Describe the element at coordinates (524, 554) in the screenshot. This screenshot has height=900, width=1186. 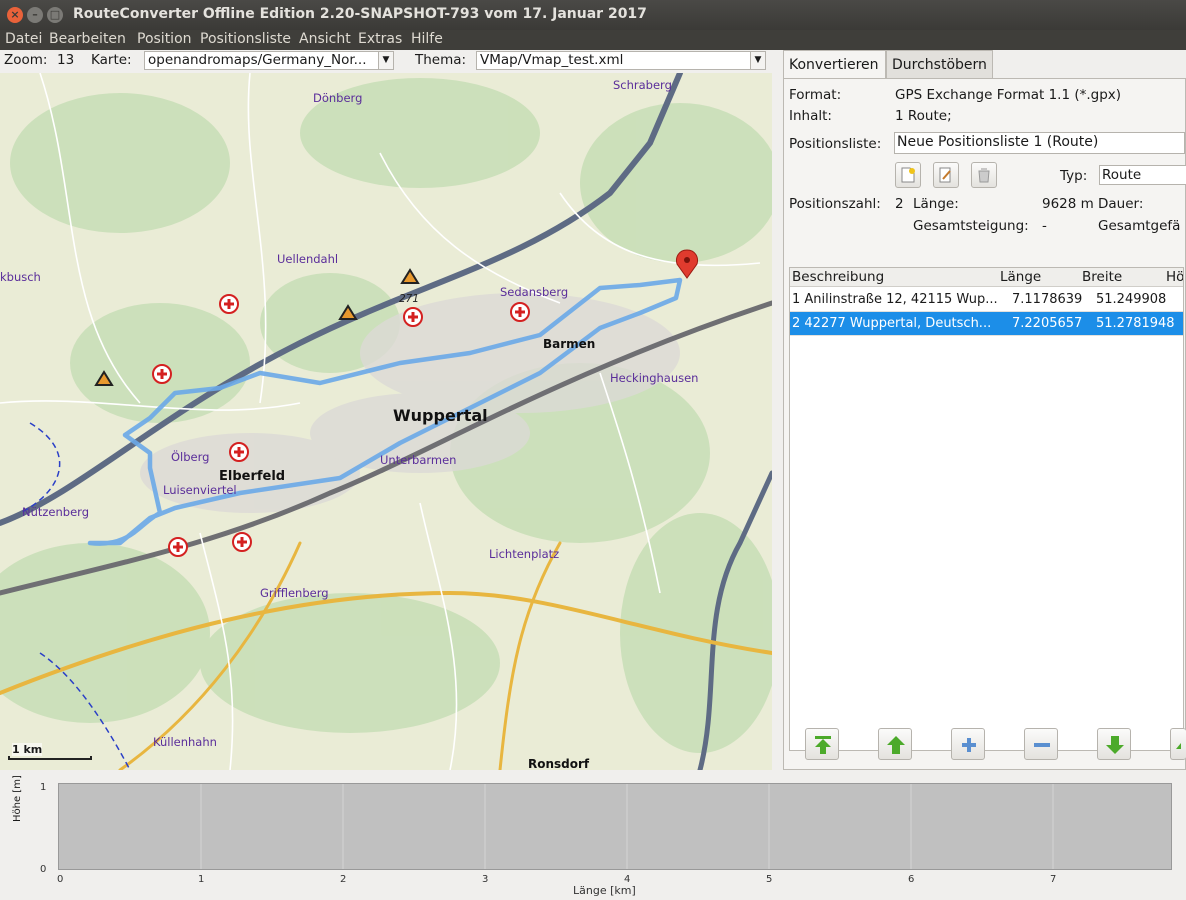
I see `place-label-lichtenplatz: Lichtenplatz` at that location.